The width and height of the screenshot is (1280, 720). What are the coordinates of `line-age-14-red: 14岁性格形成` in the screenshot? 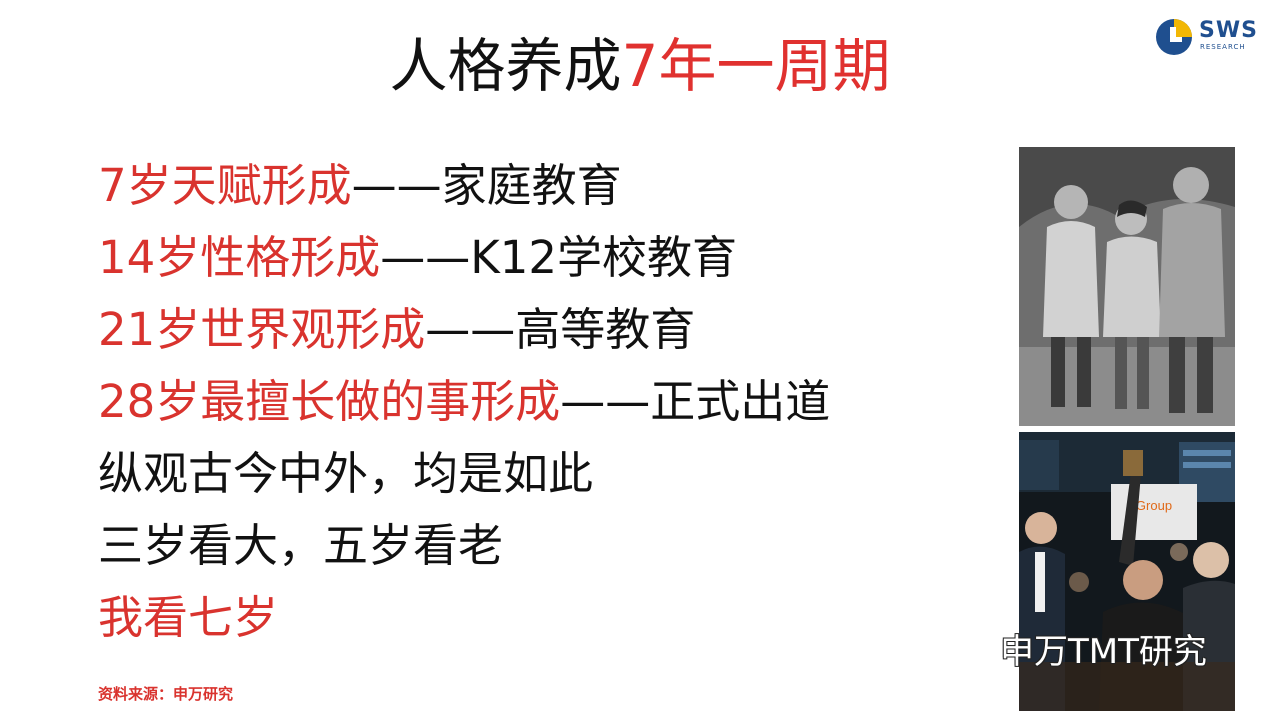 It's located at (239, 257).